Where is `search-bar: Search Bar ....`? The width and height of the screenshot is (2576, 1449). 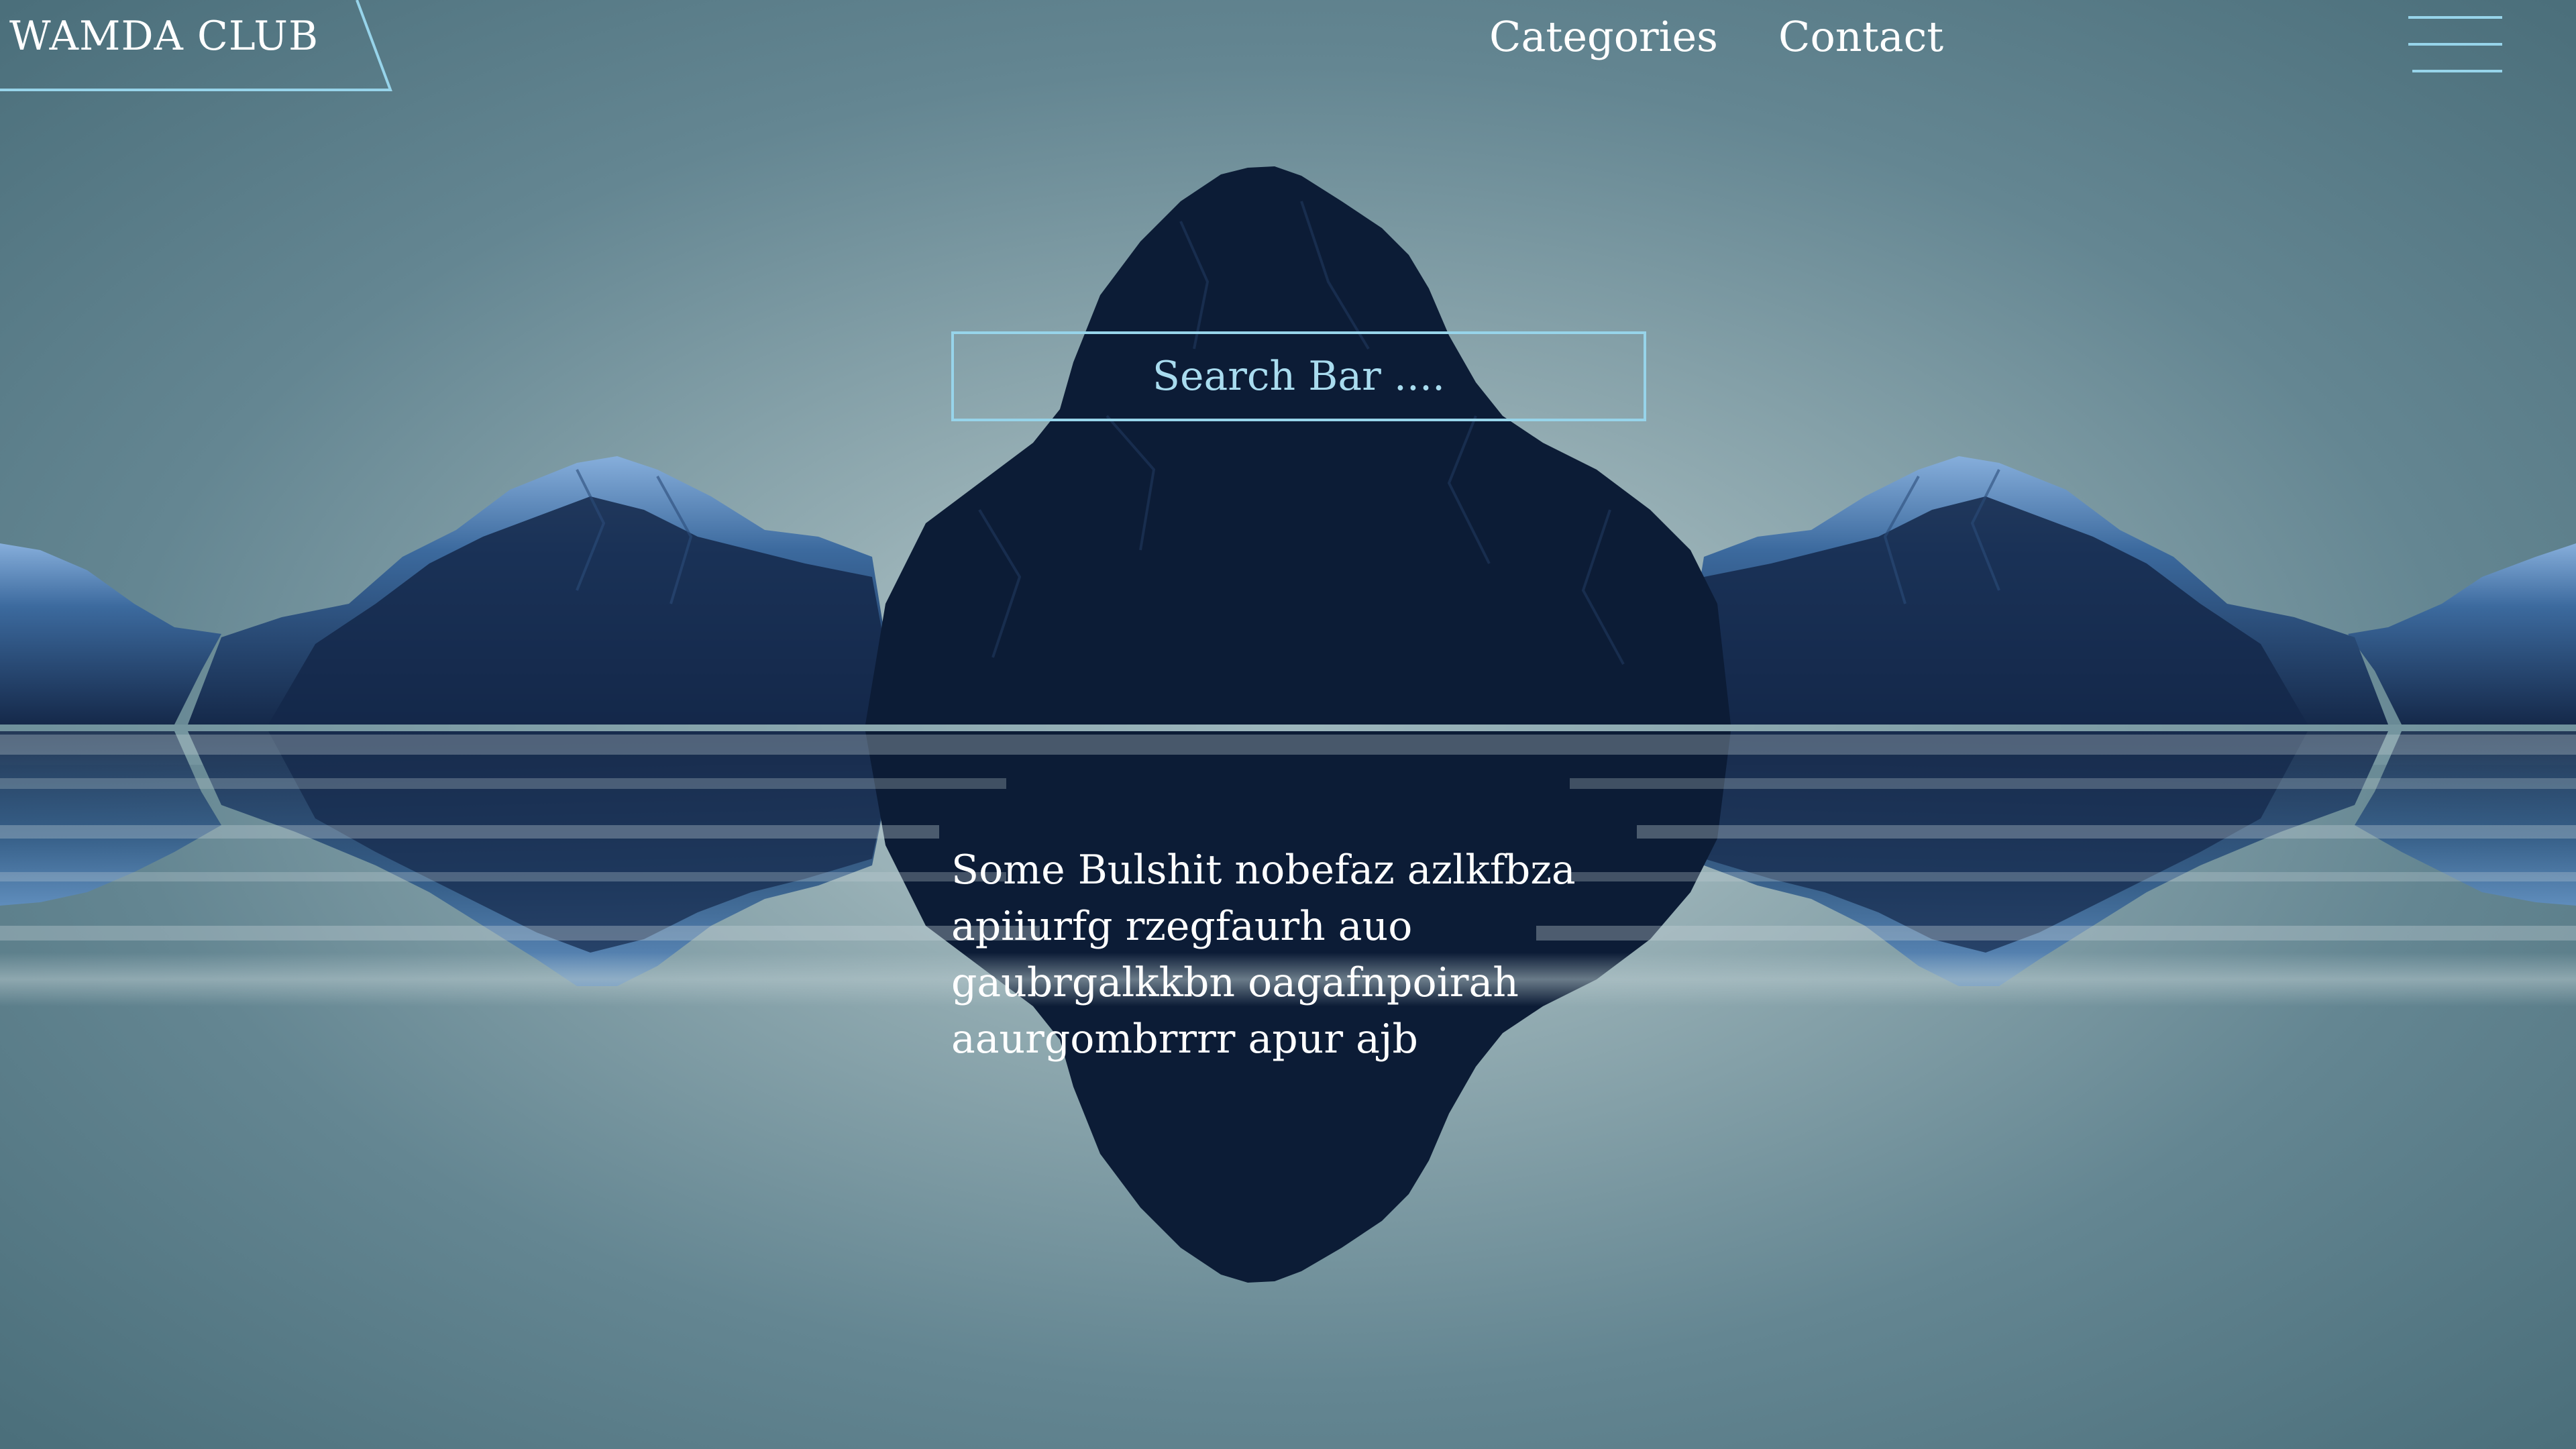
search-bar: Search Bar .... is located at coordinates (1298, 376).